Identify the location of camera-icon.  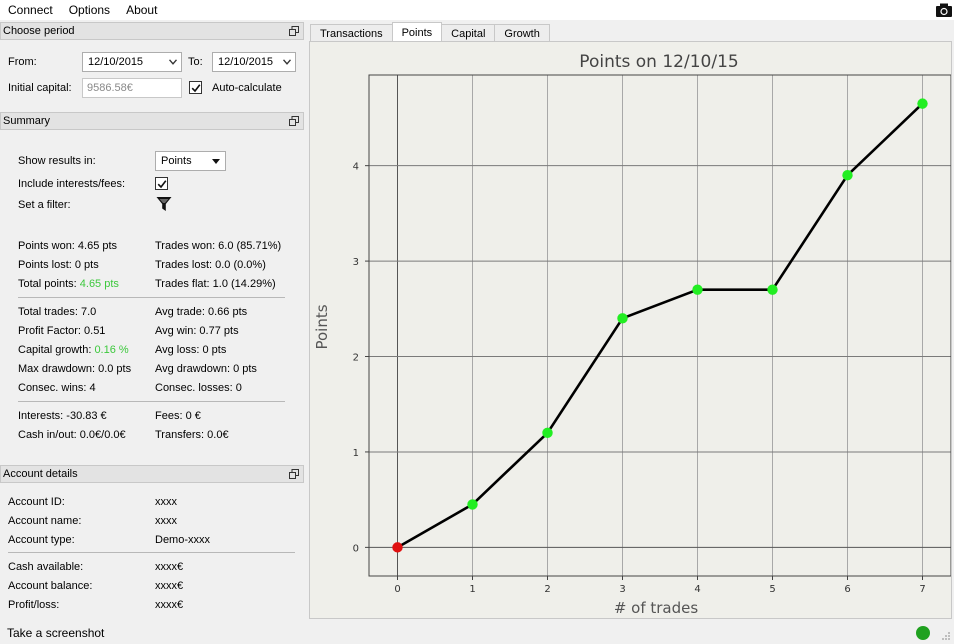
(944, 10).